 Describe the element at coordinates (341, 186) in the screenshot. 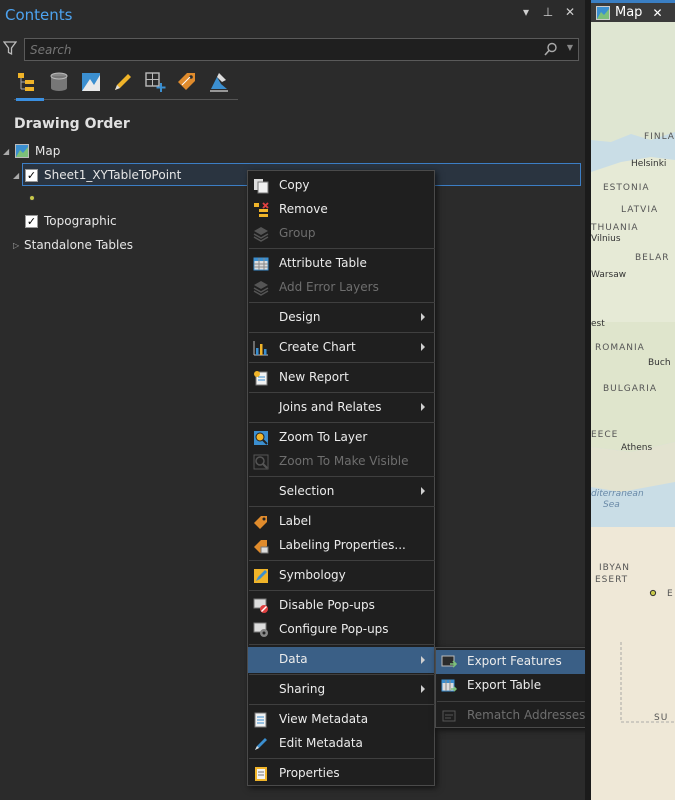

I see `menu-item-copy: Copy` at that location.